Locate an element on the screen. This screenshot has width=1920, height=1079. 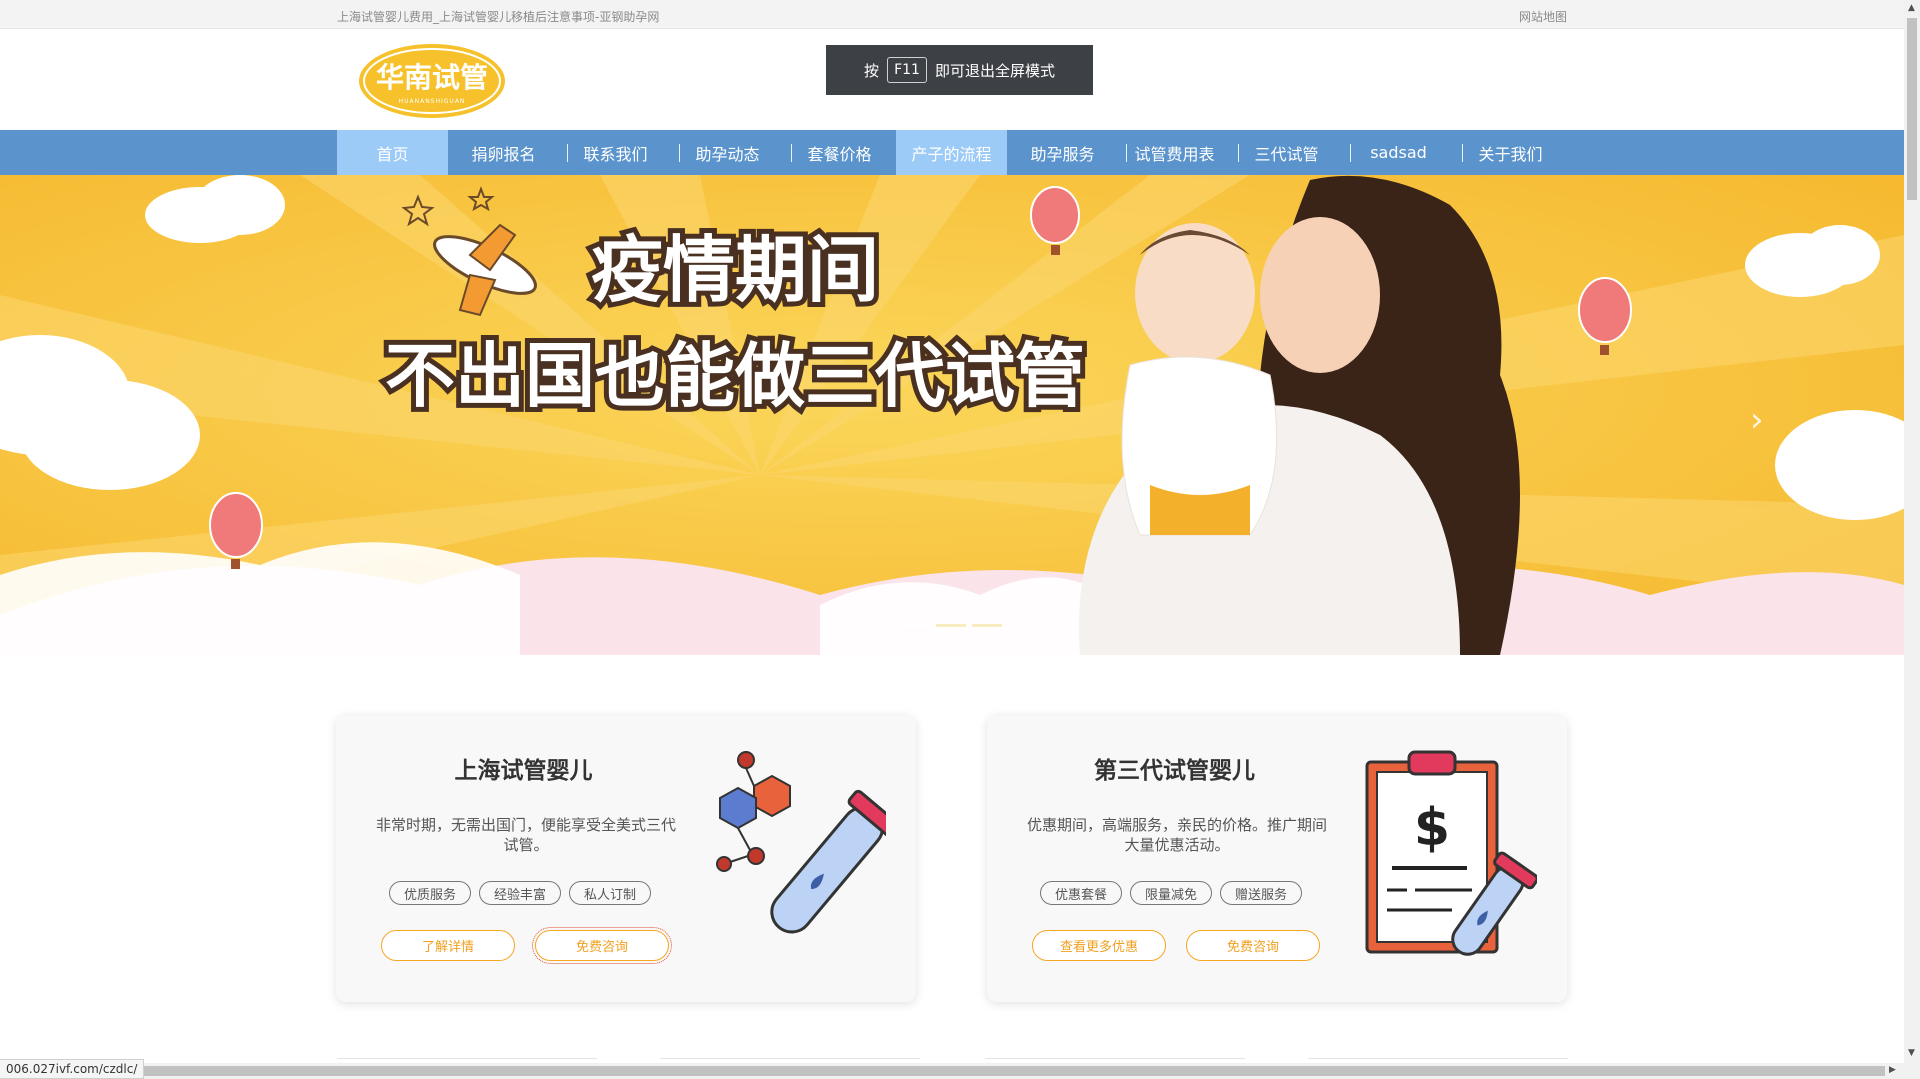
card-tags: 优质服务 经验丰富 私人订制 is located at coordinates (520, 893).